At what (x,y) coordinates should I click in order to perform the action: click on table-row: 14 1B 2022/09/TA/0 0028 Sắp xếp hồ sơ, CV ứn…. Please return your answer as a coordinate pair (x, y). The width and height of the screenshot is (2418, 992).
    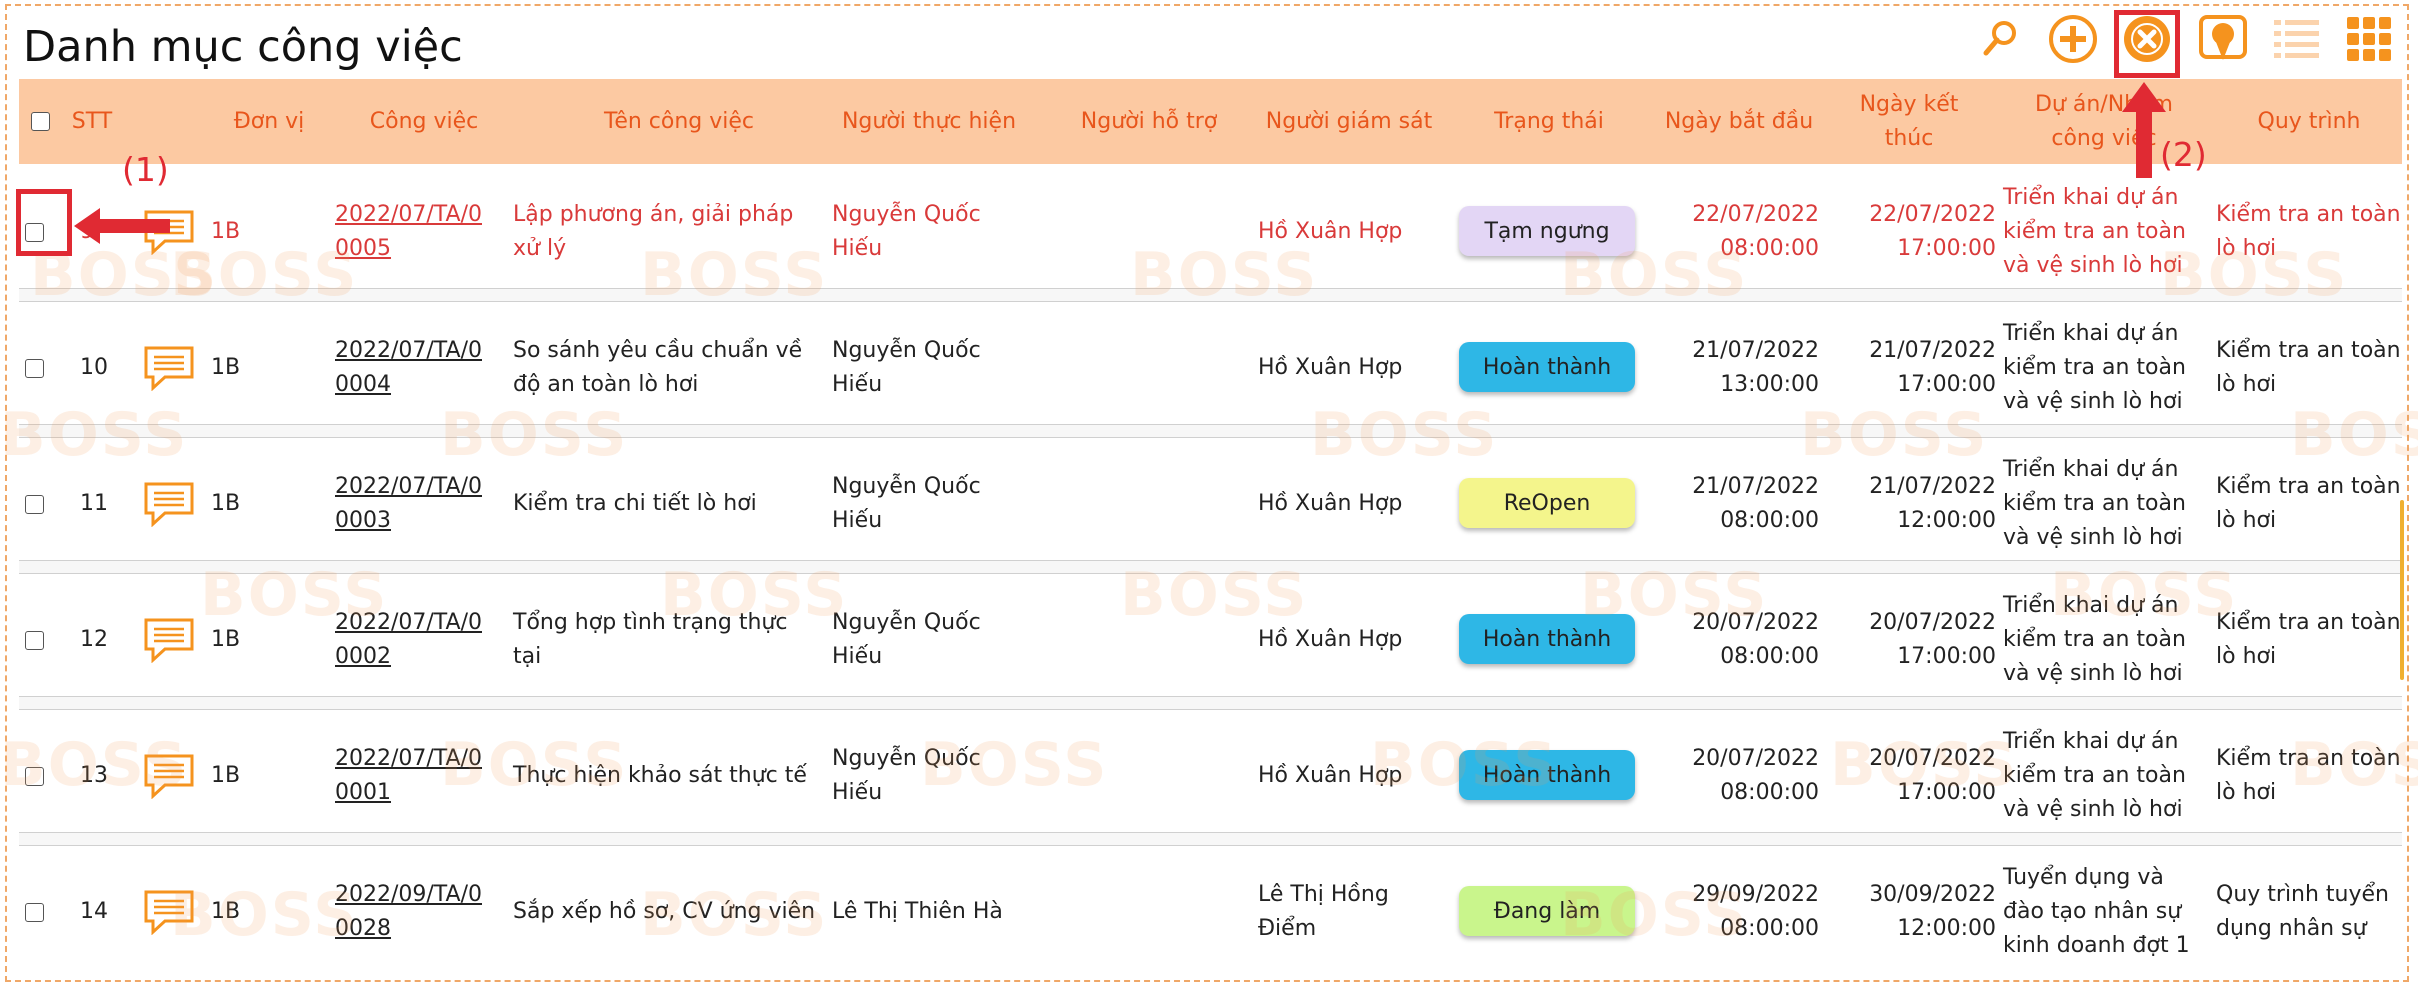
    Looking at the image, I should click on (1210, 906).